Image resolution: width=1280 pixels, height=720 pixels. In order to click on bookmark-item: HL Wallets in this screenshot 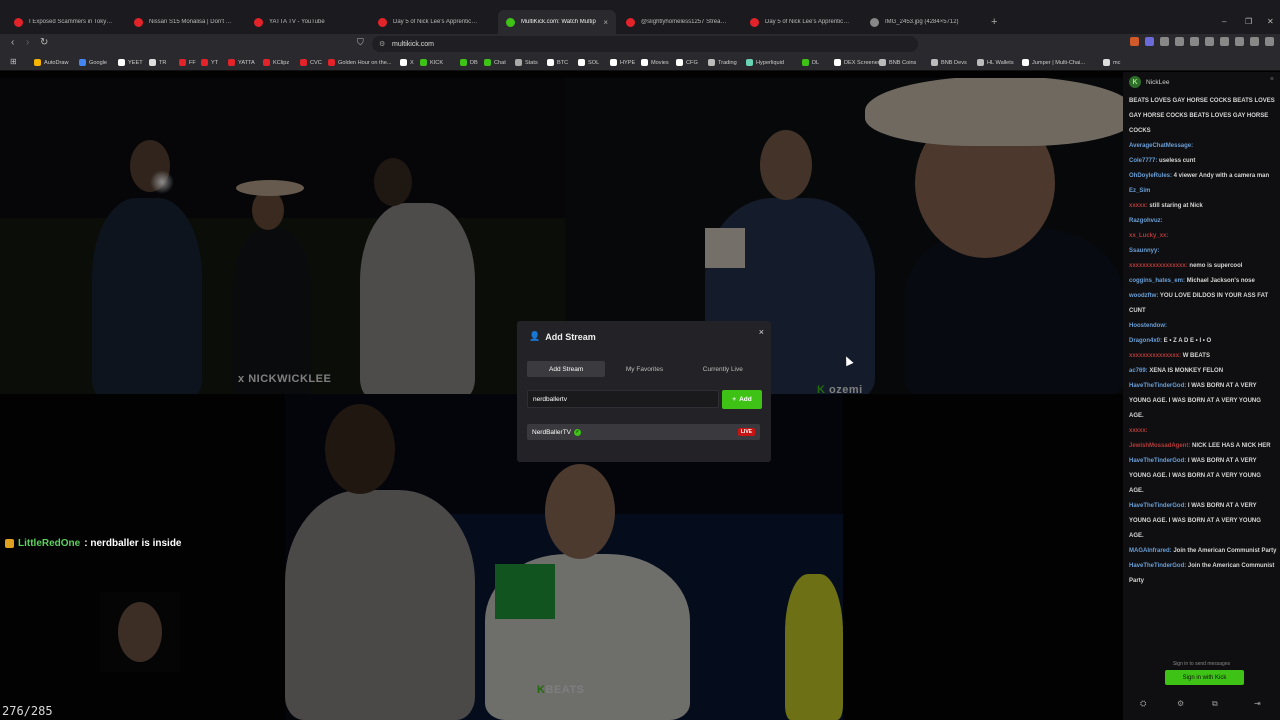, I will do `click(995, 62)`.